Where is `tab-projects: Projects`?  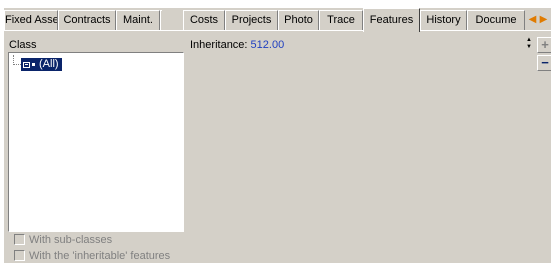
tab-projects: Projects is located at coordinates (251, 20).